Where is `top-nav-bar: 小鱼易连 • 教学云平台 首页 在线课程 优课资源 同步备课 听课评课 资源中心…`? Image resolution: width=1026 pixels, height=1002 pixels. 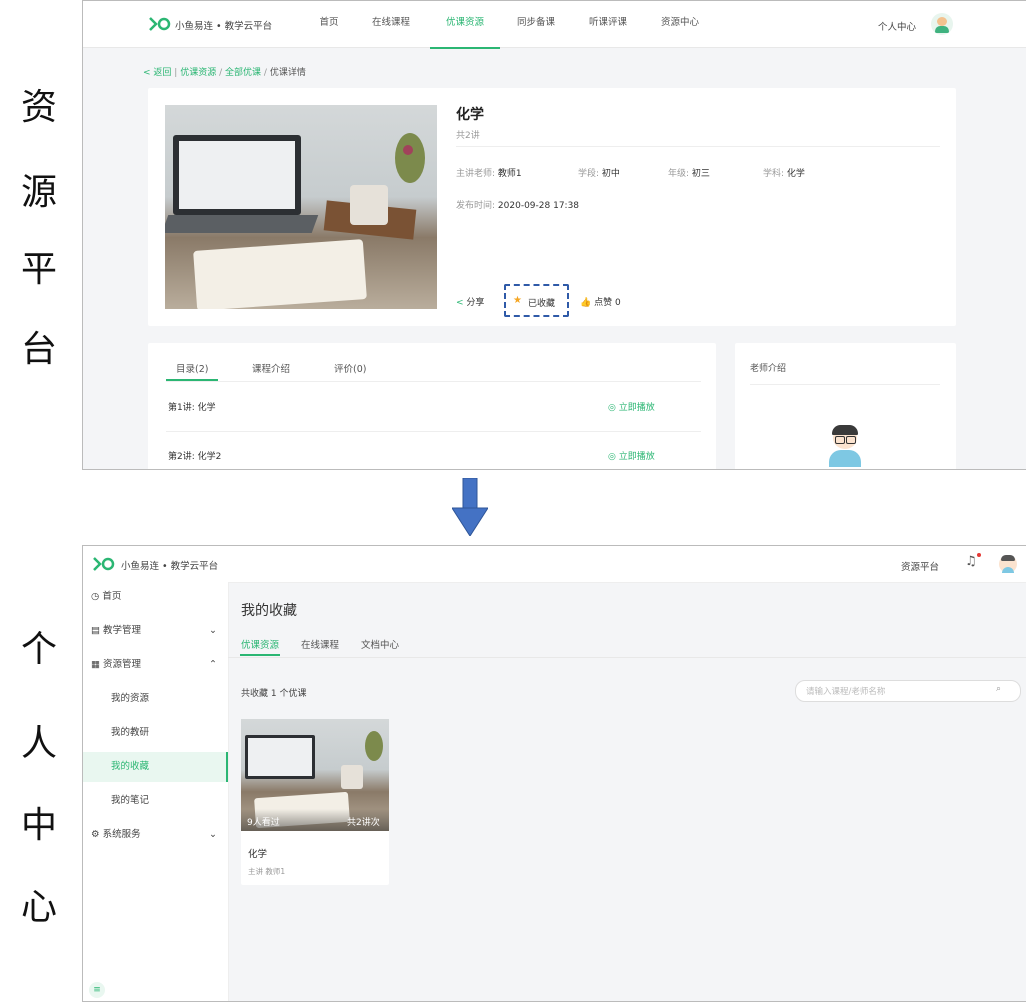
top-nav-bar: 小鱼易连 • 教学云平台 首页 在线课程 优课资源 同步备课 听课评课 资源中心… is located at coordinates (554, 25).